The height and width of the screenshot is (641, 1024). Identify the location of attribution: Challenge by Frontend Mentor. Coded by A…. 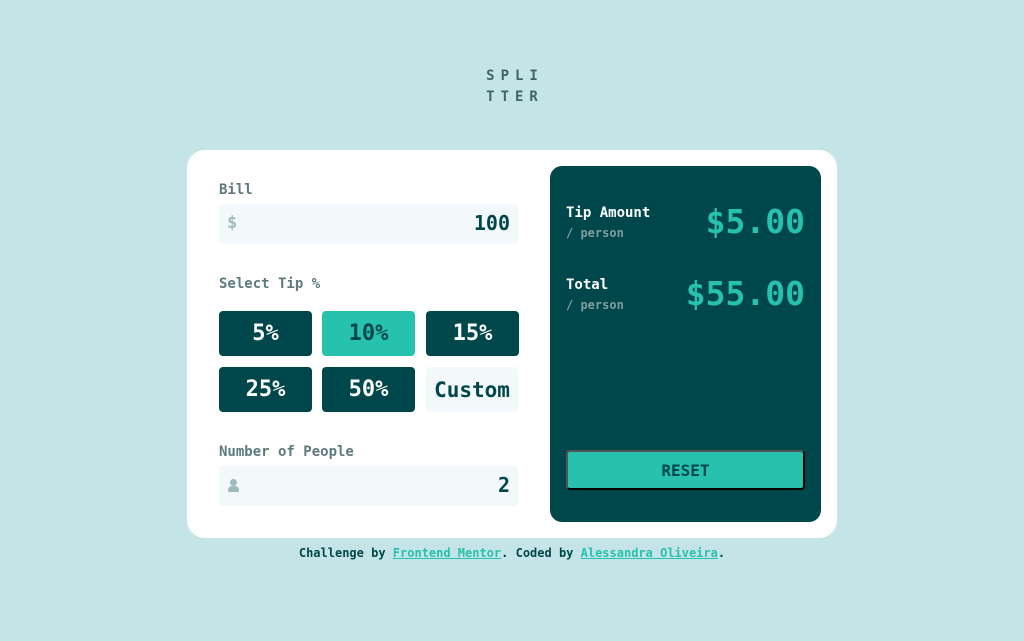
(512, 553).